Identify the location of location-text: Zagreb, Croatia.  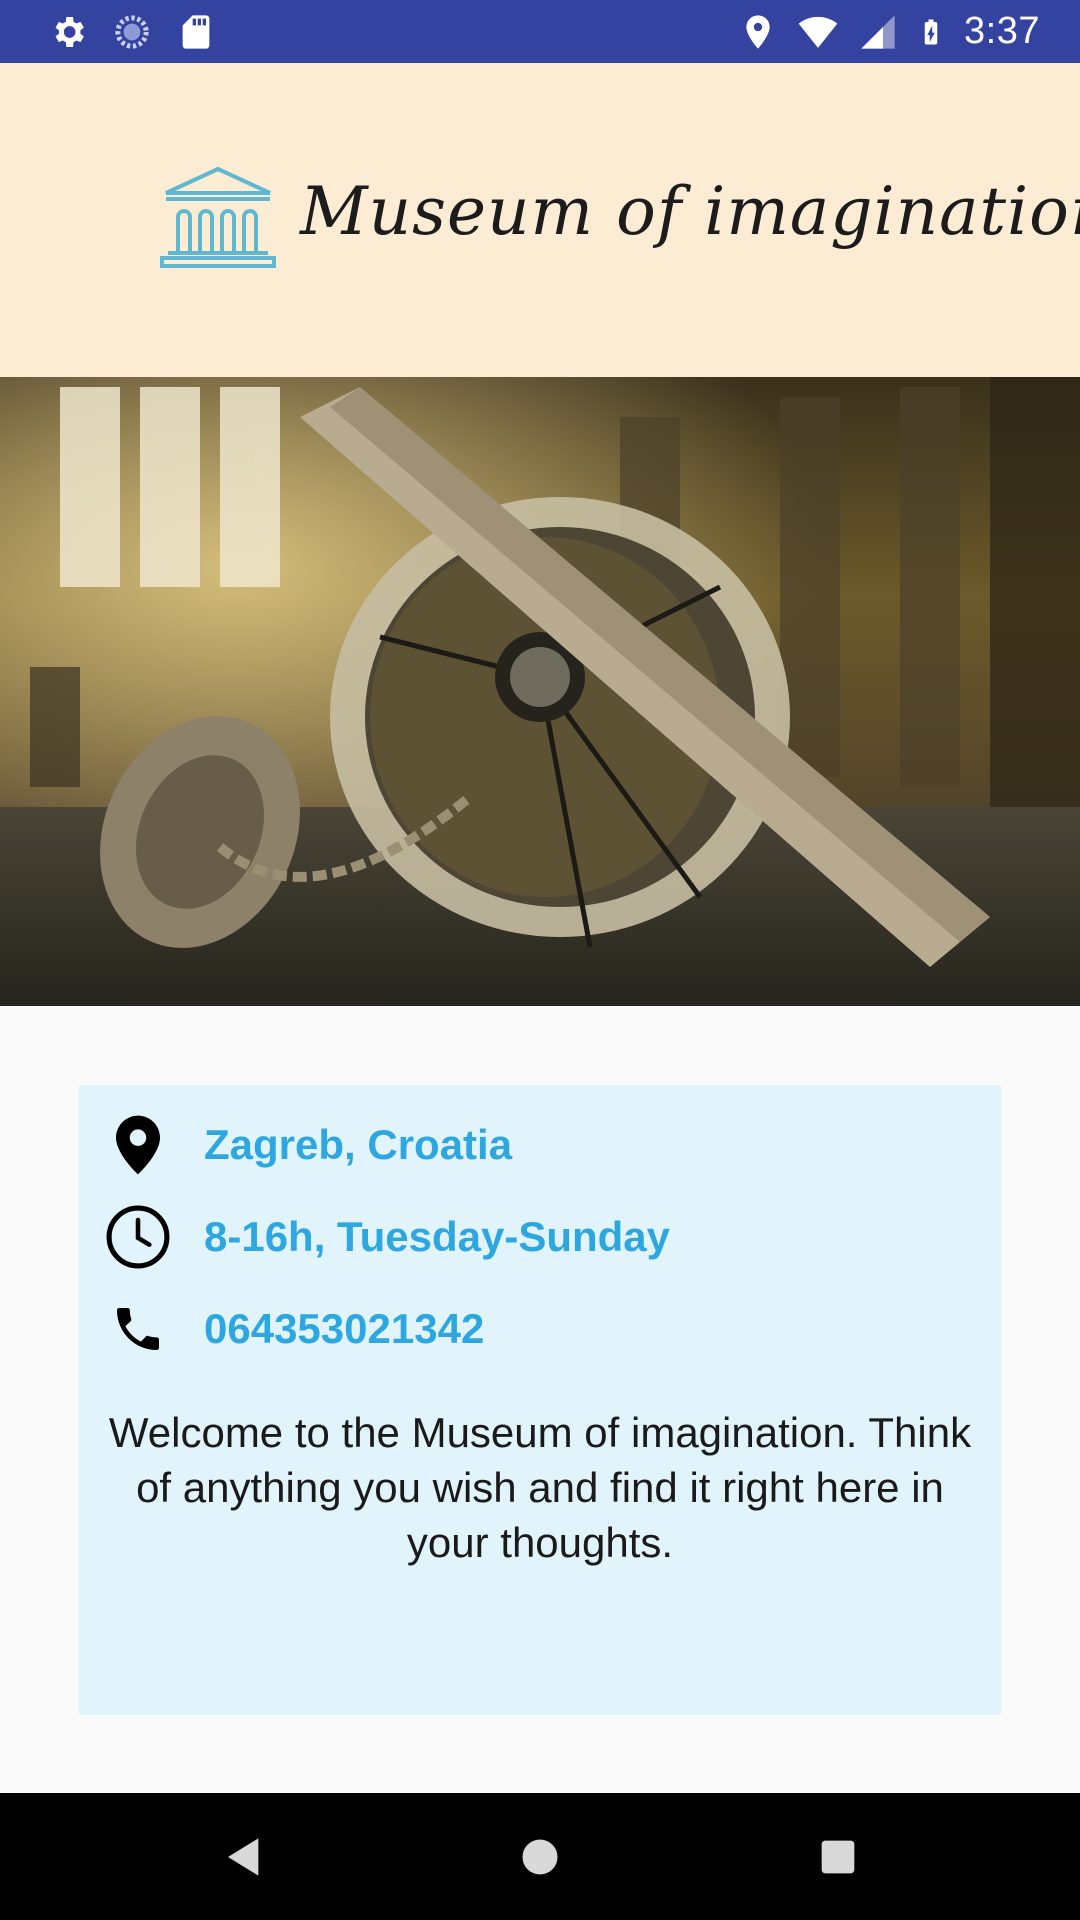
(358, 1144).